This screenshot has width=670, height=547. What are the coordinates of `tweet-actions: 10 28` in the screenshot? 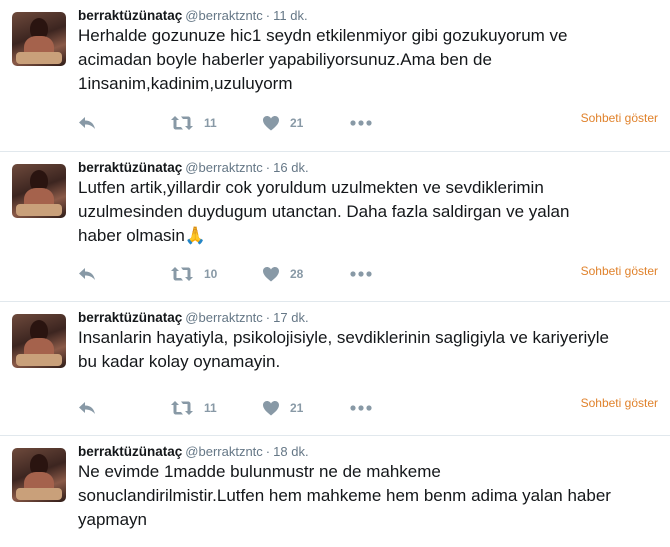 It's located at (368, 274).